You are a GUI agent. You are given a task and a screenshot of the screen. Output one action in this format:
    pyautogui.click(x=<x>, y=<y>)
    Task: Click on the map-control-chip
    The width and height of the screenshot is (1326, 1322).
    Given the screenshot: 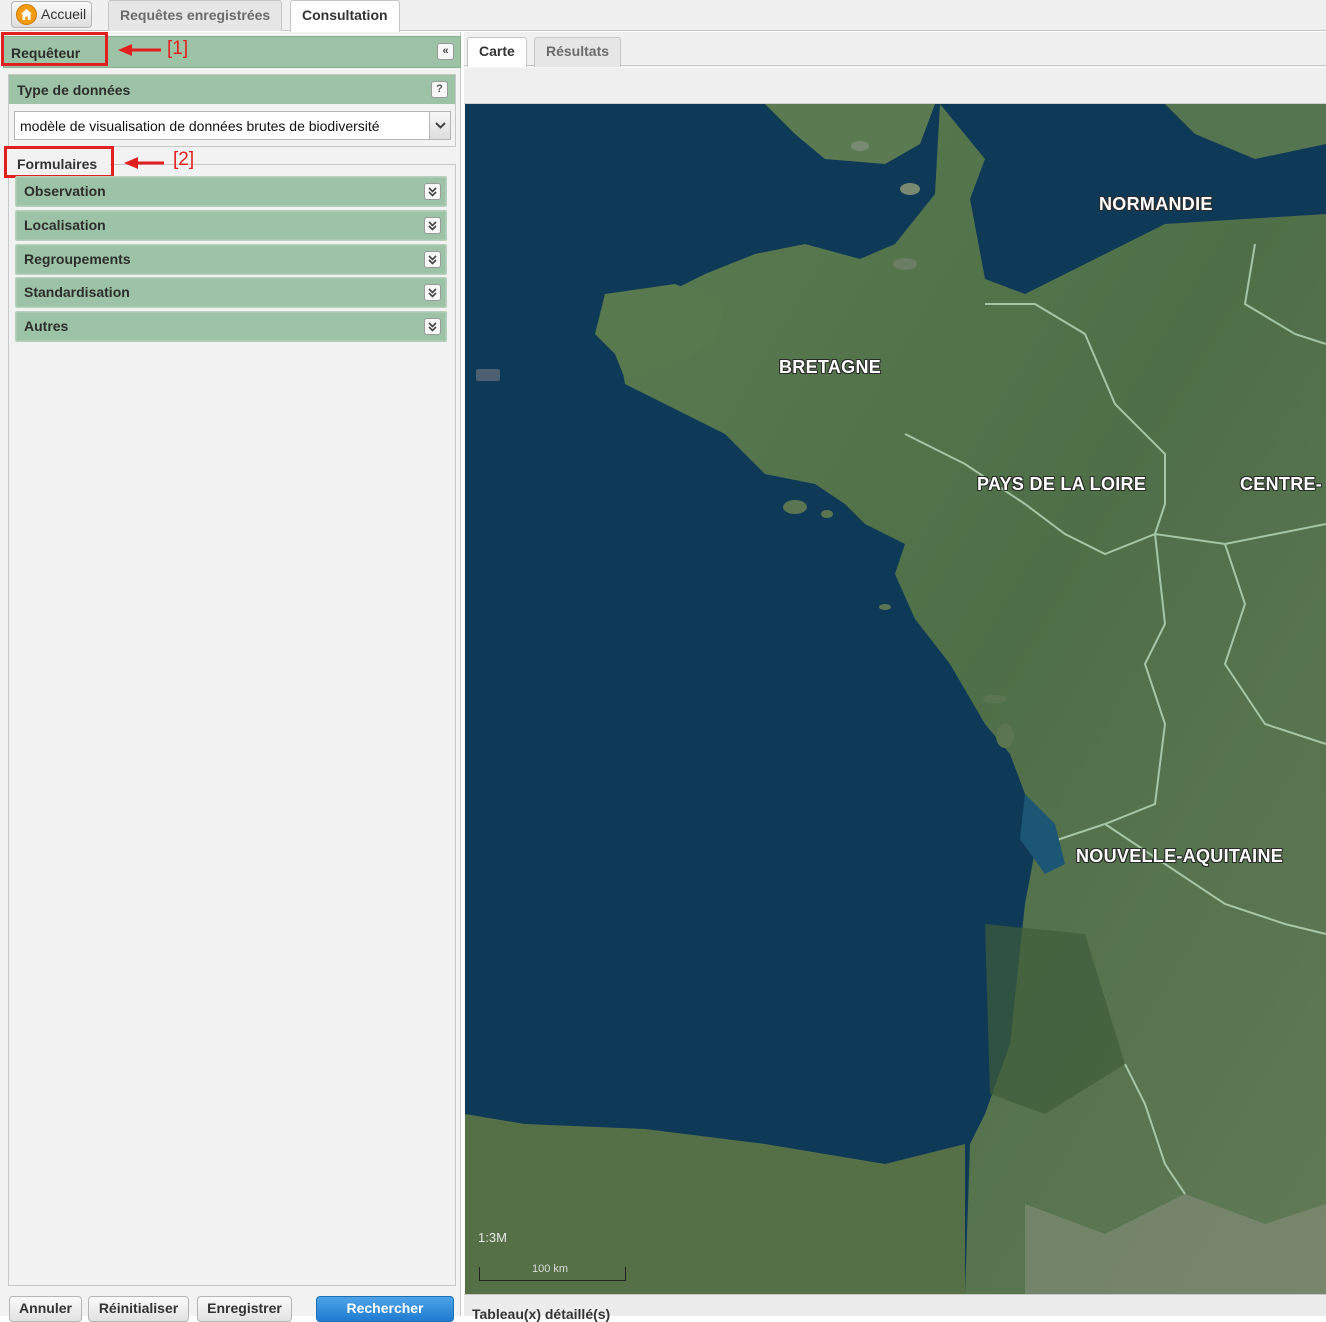 What is the action you would take?
    pyautogui.click(x=488, y=375)
    